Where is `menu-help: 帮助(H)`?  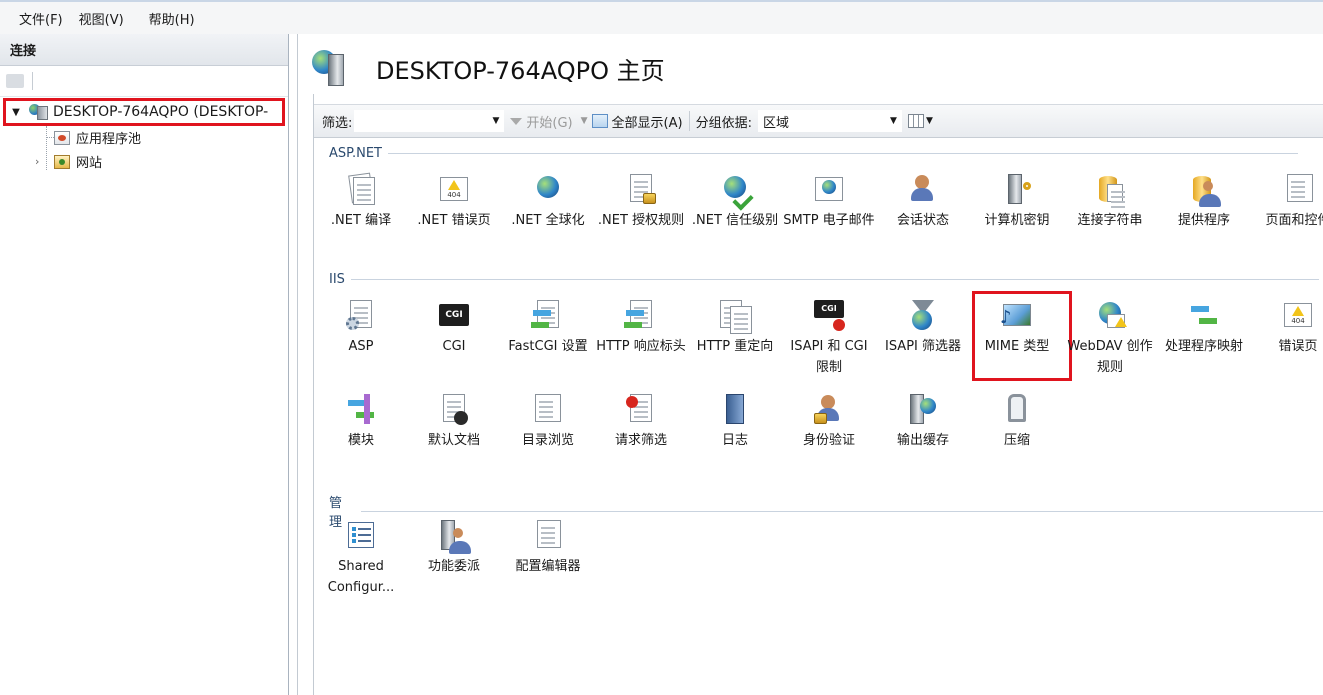 menu-help: 帮助(H) is located at coordinates (179, 18).